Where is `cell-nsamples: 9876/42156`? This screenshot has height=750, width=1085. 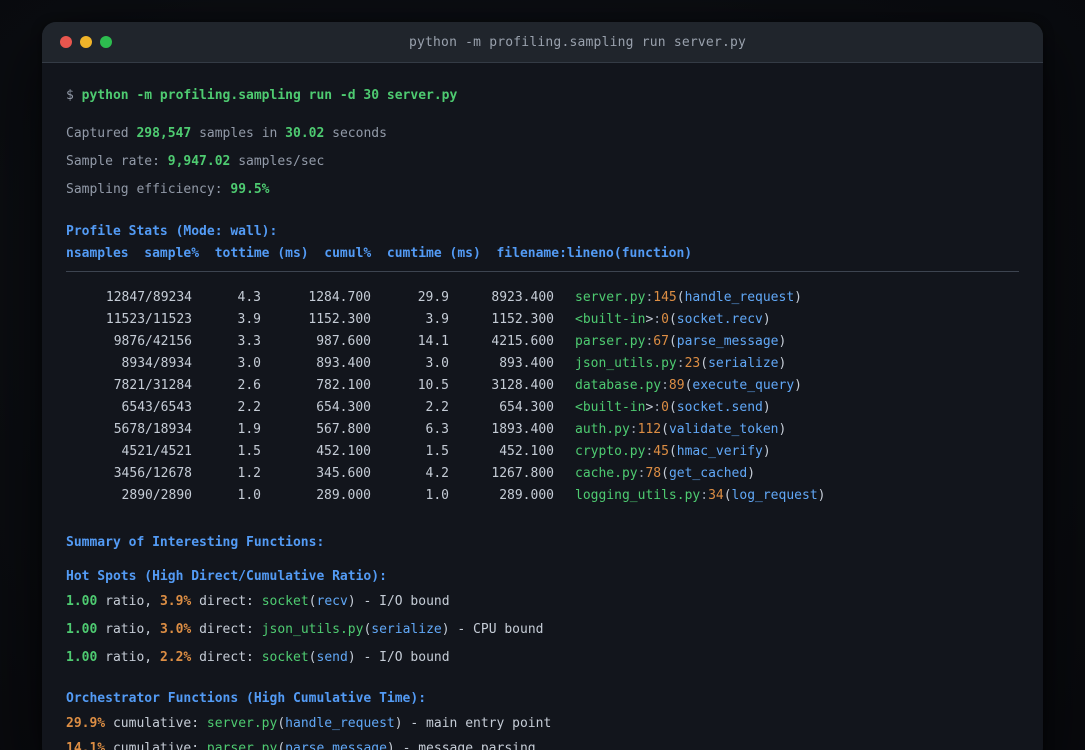 cell-nsamples: 9876/42156 is located at coordinates (152, 341).